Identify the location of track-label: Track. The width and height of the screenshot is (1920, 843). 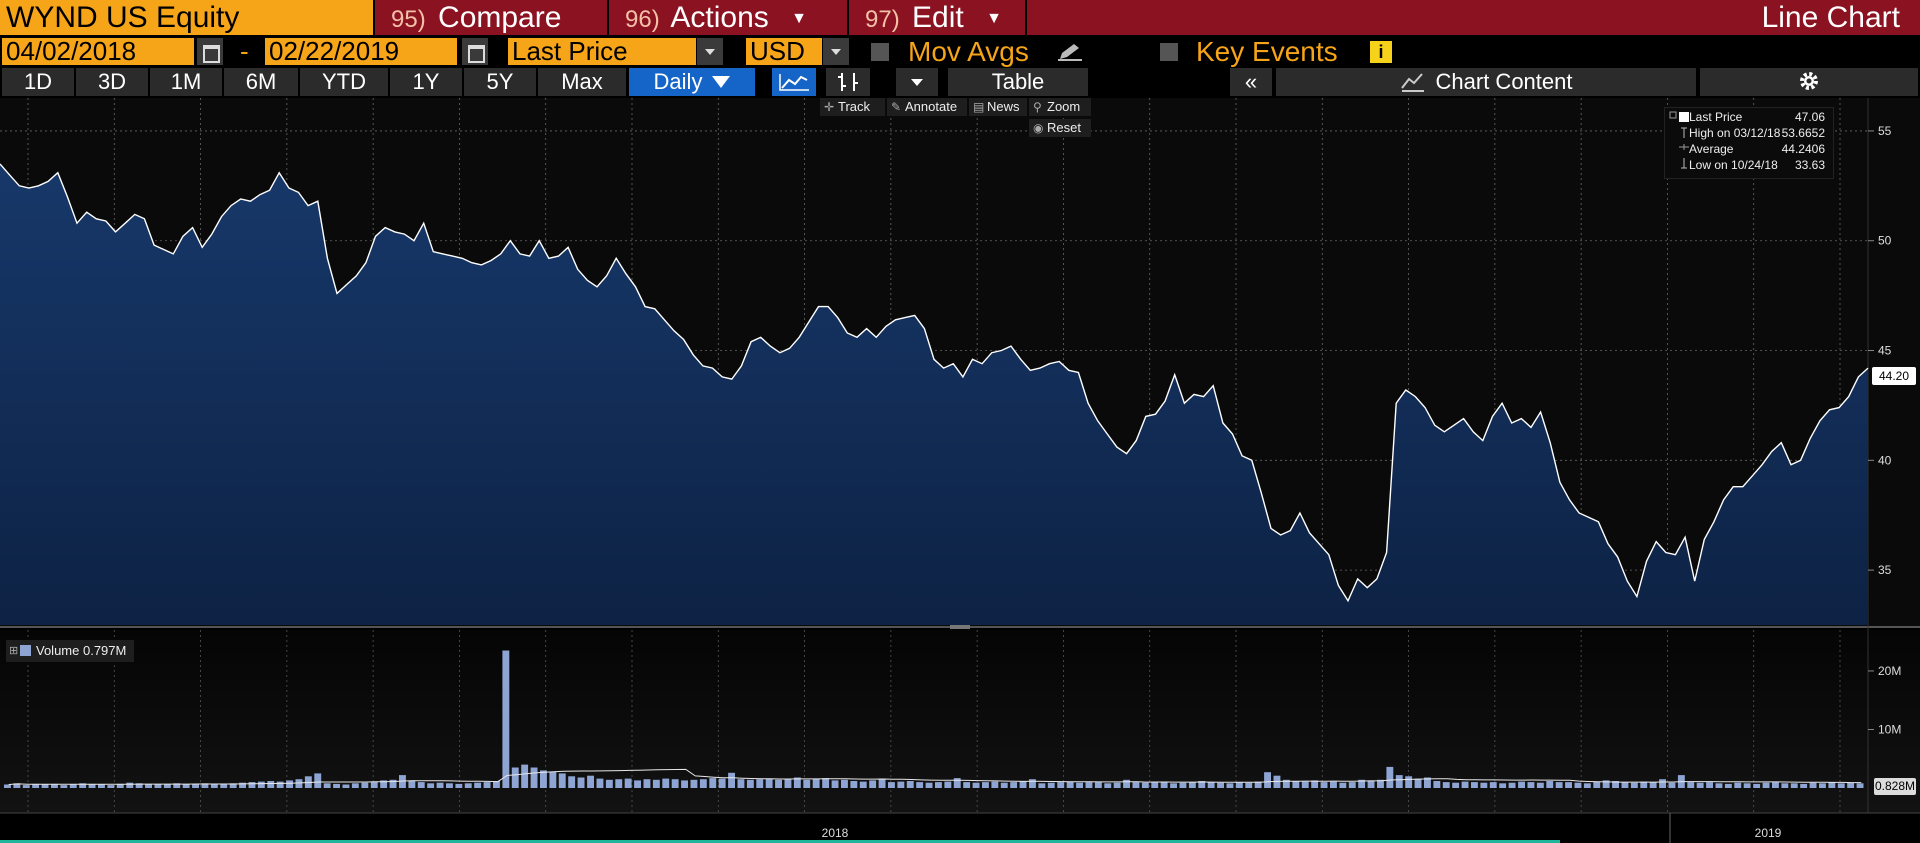
(854, 106).